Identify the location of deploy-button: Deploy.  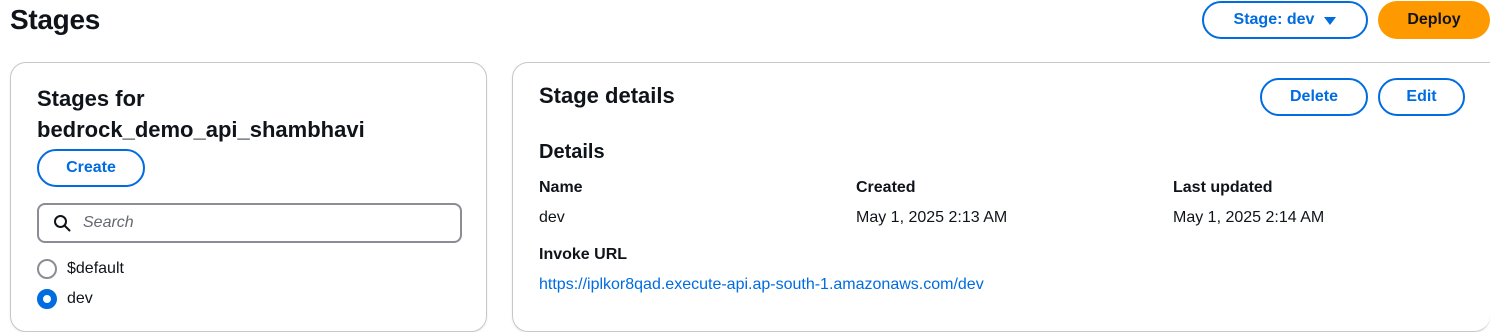
(1434, 20).